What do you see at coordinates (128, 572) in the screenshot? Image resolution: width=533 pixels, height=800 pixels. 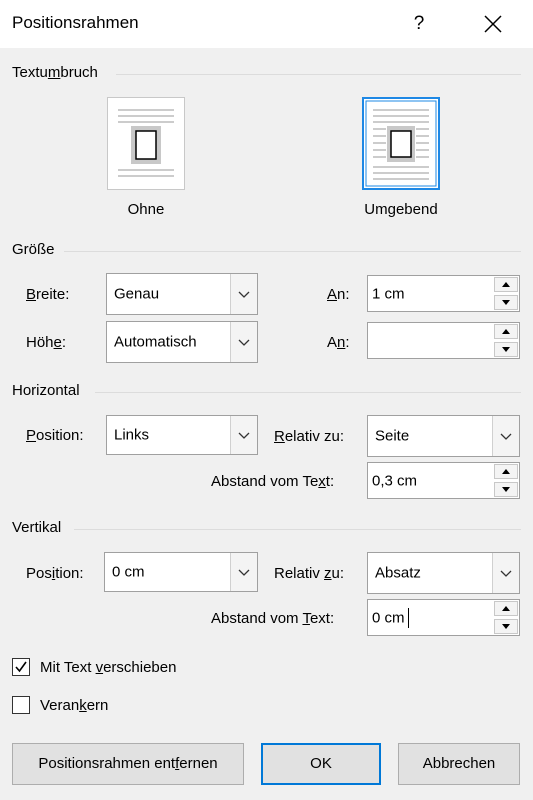 I see `vertikal-position-value: 0 cm` at bounding box center [128, 572].